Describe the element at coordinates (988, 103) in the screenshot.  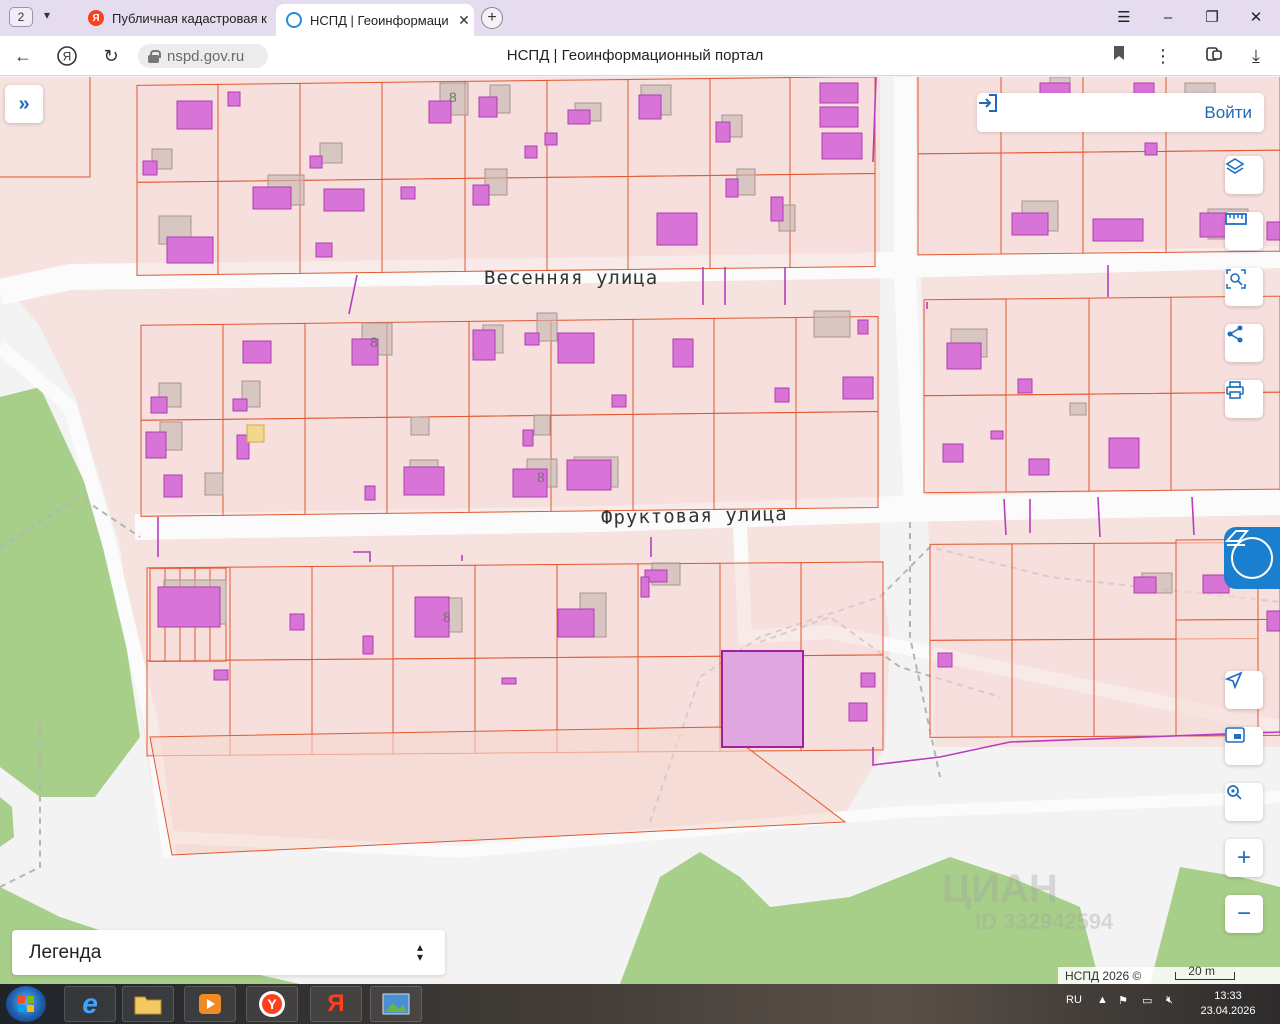
I see `login-icon` at that location.